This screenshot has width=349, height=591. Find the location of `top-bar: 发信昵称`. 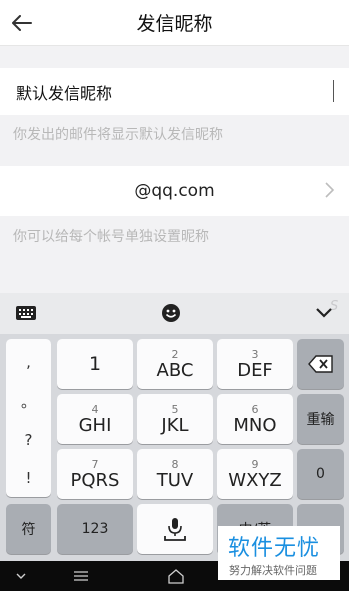

top-bar: 发信昵称 is located at coordinates (174, 23).